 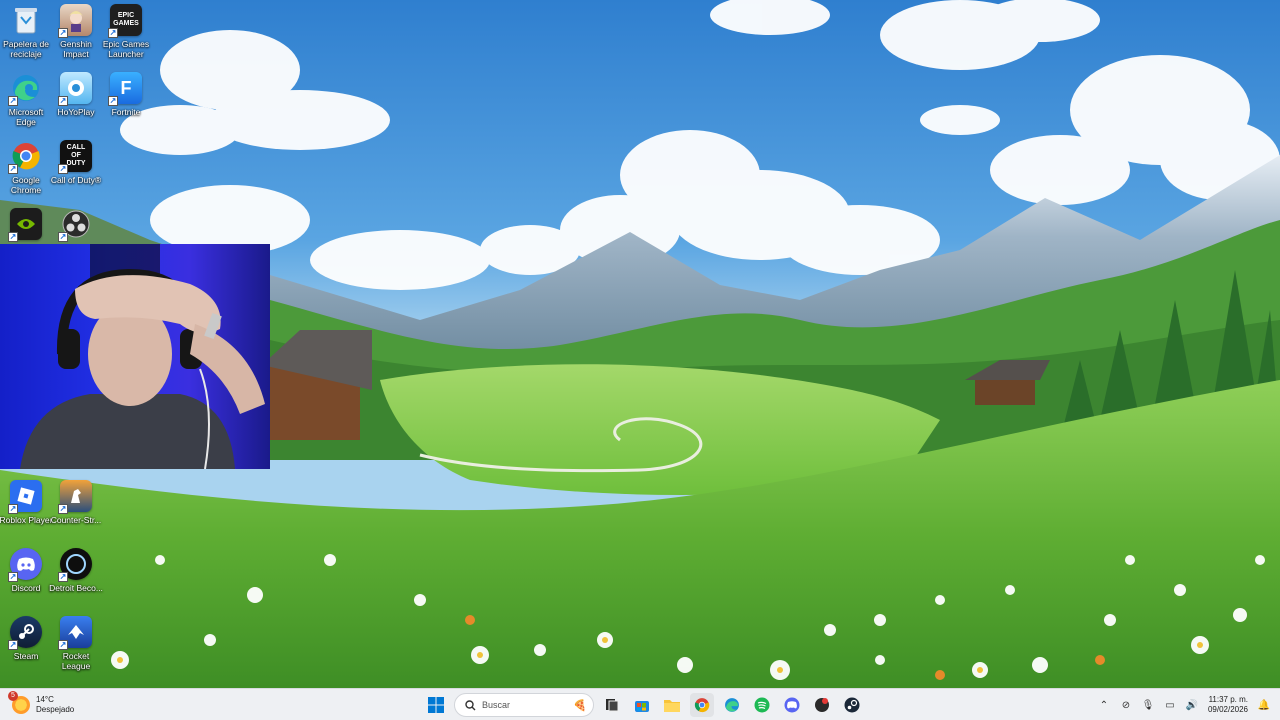 I want to click on windows-icon, so click(x=436, y=705).